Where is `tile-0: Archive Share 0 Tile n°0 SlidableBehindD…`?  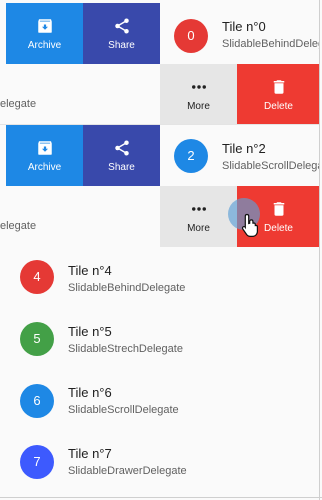
tile-0: Archive Share 0 Tile n°0 SlidableBehindD… is located at coordinates (160, 33).